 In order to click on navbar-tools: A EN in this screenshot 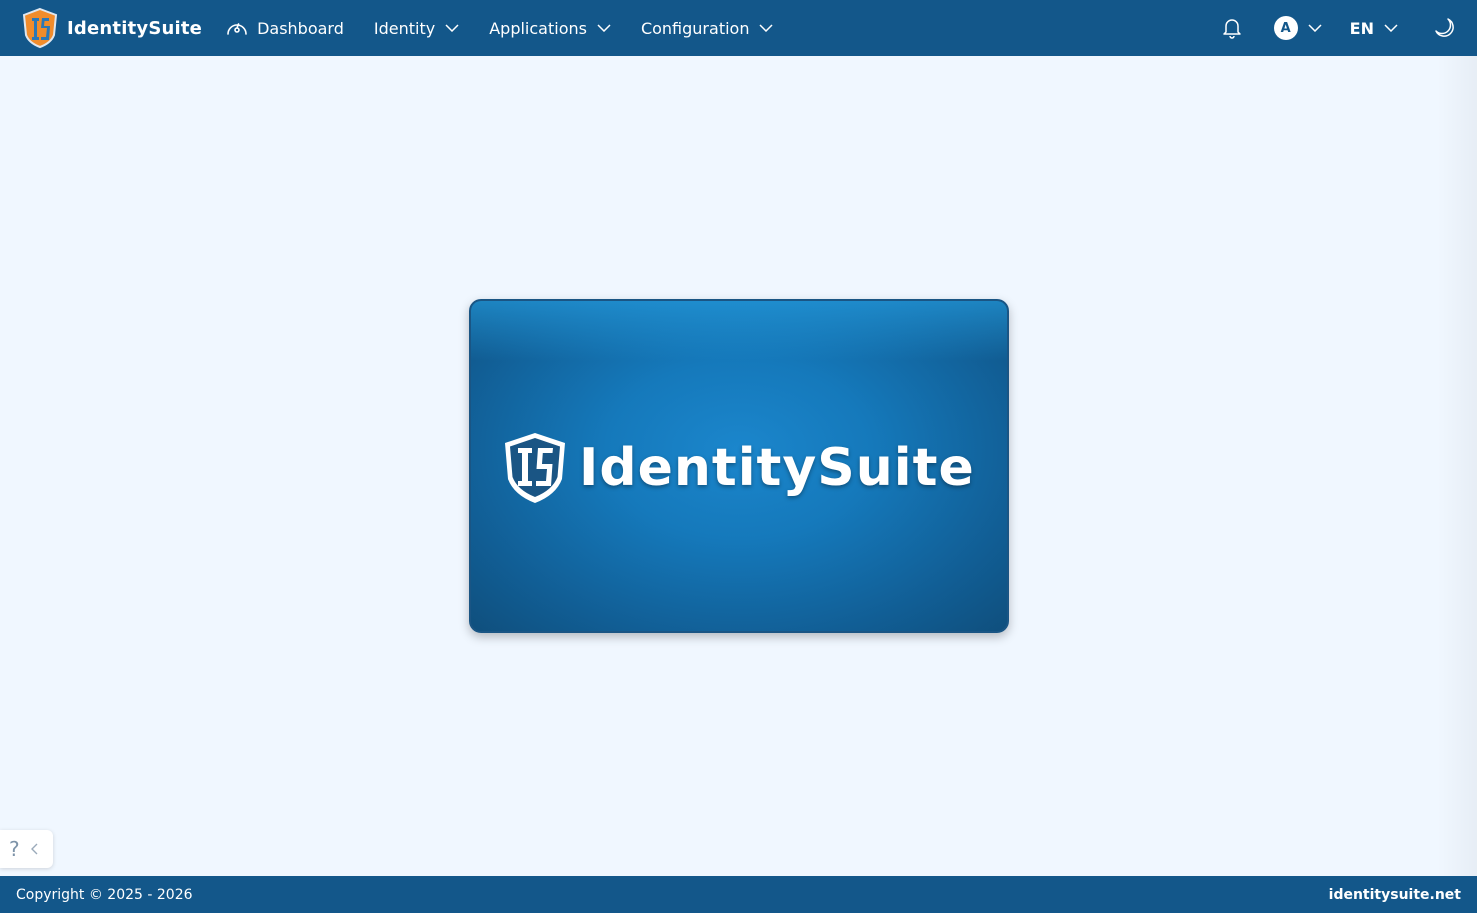, I will do `click(1349, 28)`.